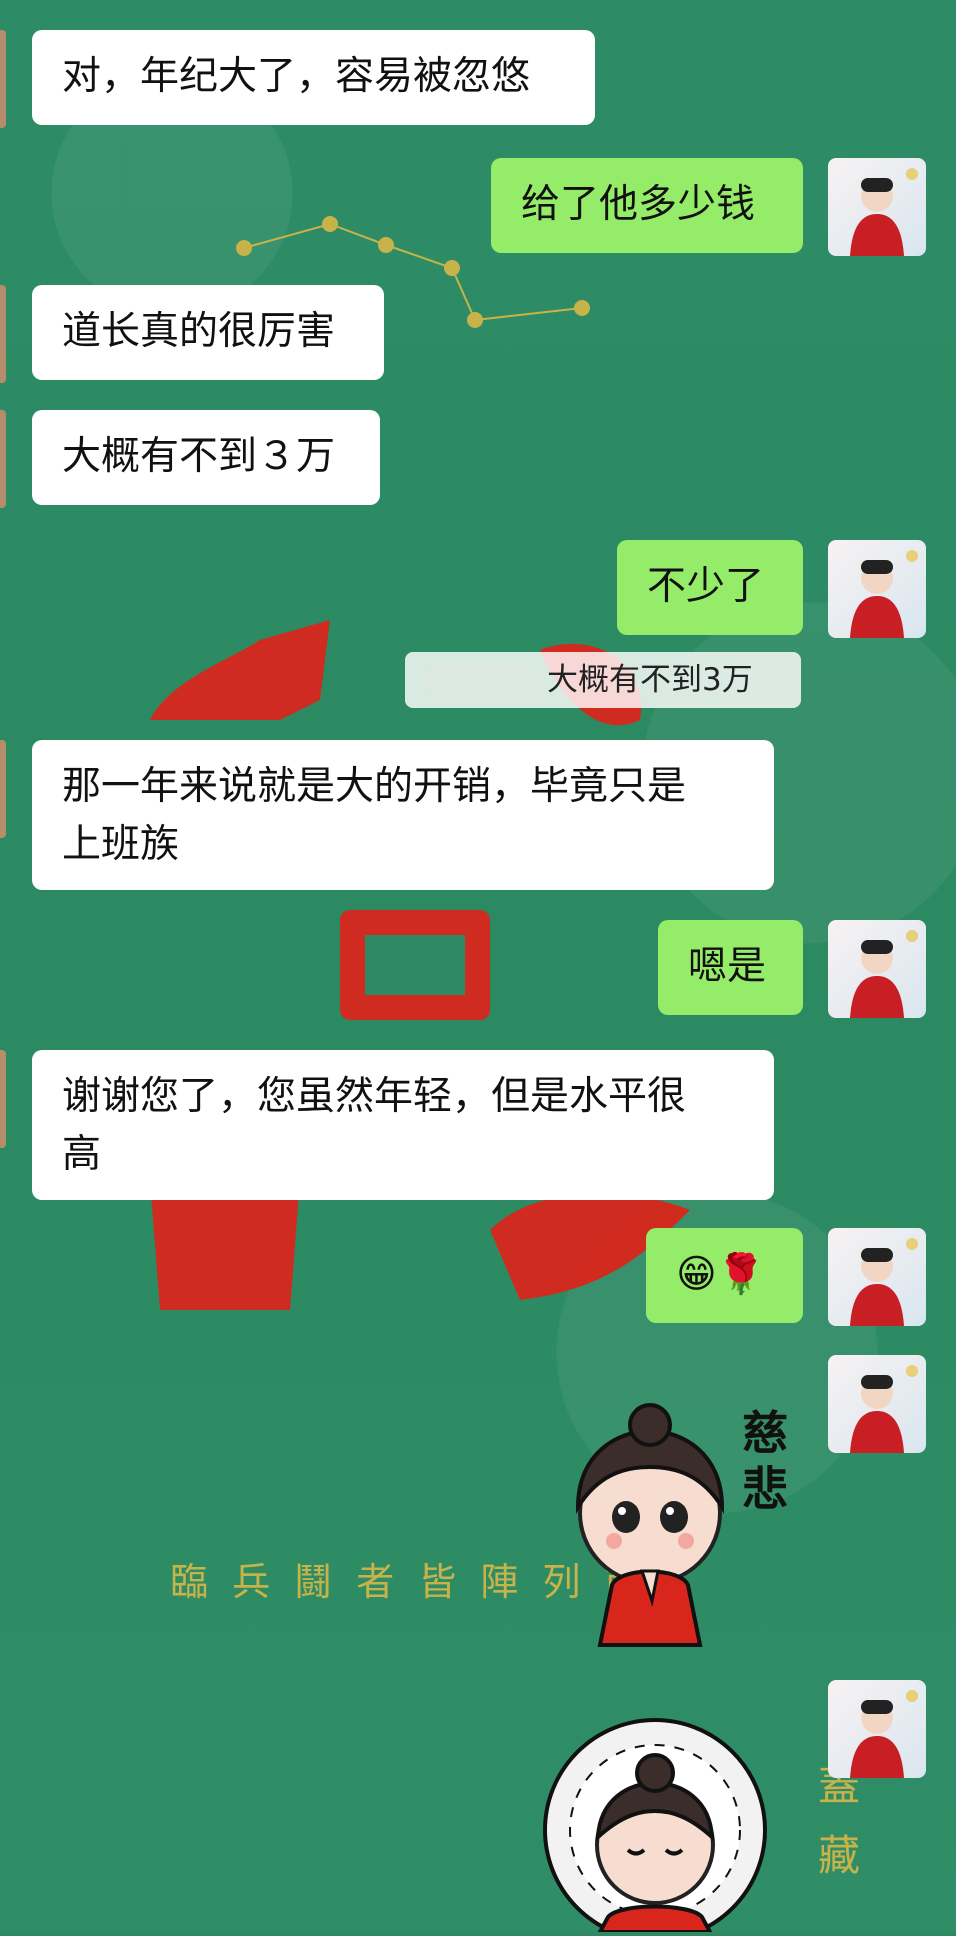  What do you see at coordinates (82, 1154) in the screenshot?
I see `message-line: 高` at bounding box center [82, 1154].